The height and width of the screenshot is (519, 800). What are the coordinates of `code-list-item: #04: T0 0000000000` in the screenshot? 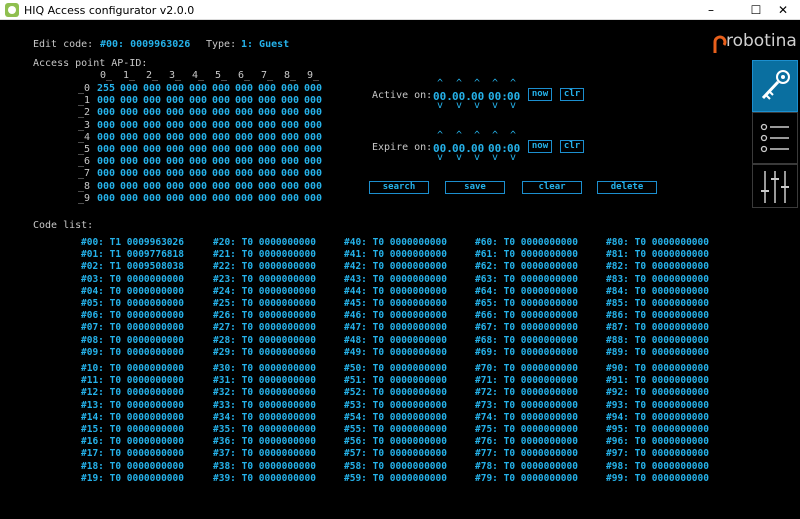 It's located at (132, 291).